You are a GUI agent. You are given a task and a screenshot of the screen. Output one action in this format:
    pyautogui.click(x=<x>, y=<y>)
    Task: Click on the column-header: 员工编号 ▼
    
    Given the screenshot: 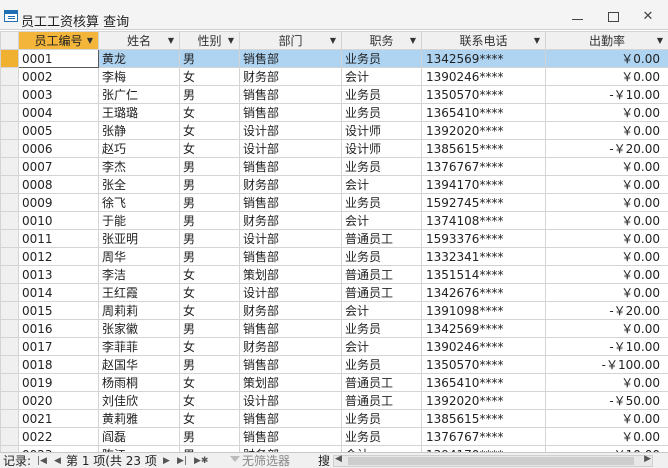 What is the action you would take?
    pyautogui.click(x=58, y=40)
    